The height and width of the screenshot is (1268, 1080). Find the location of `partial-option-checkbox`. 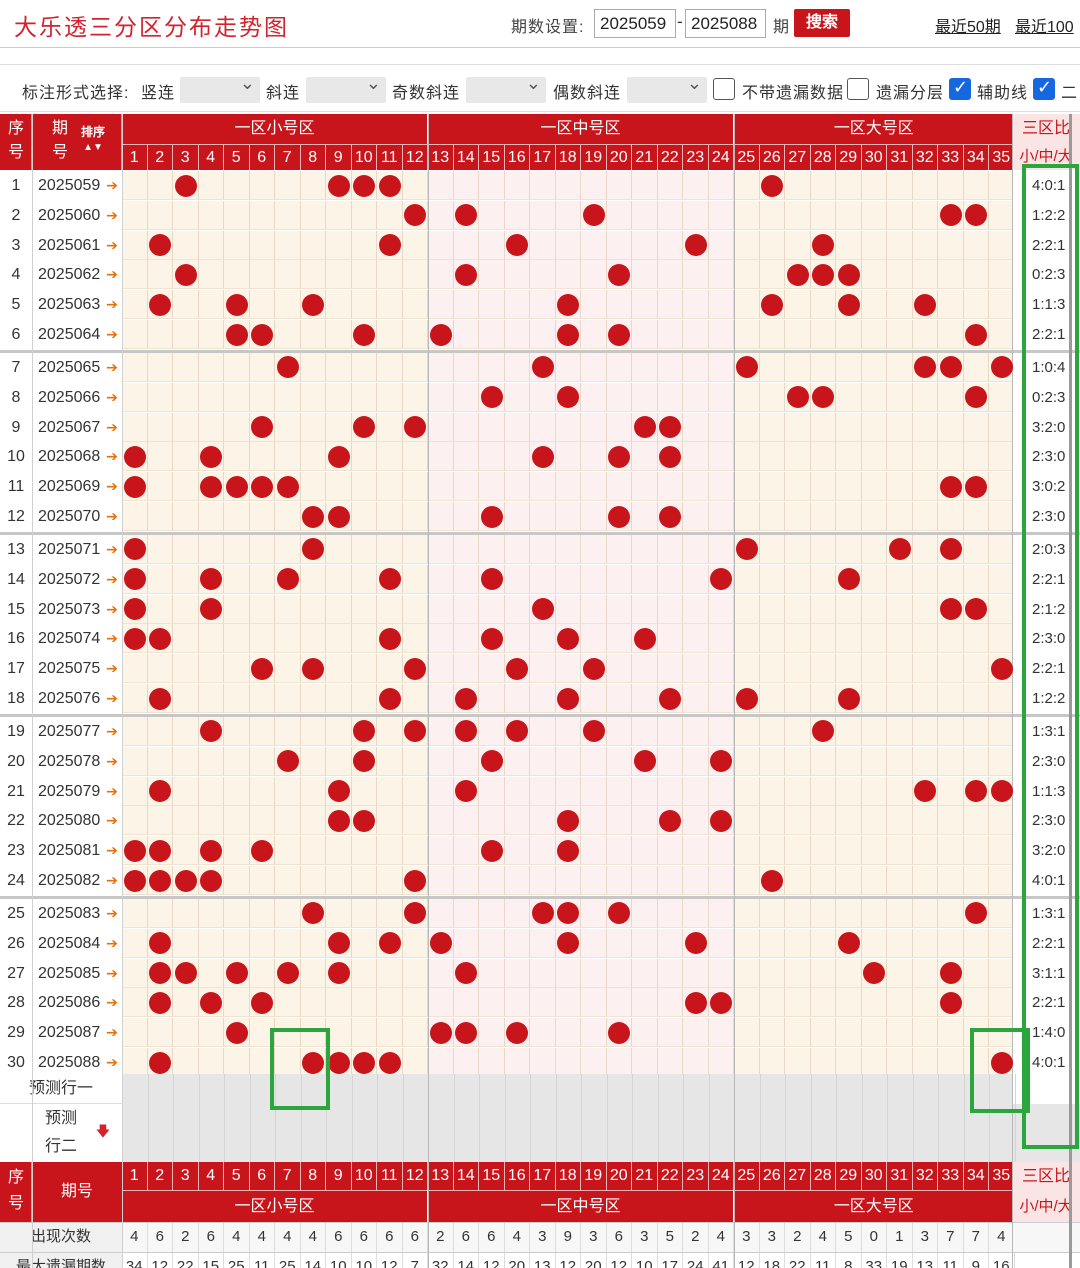

partial-option-checkbox is located at coordinates (1044, 88).